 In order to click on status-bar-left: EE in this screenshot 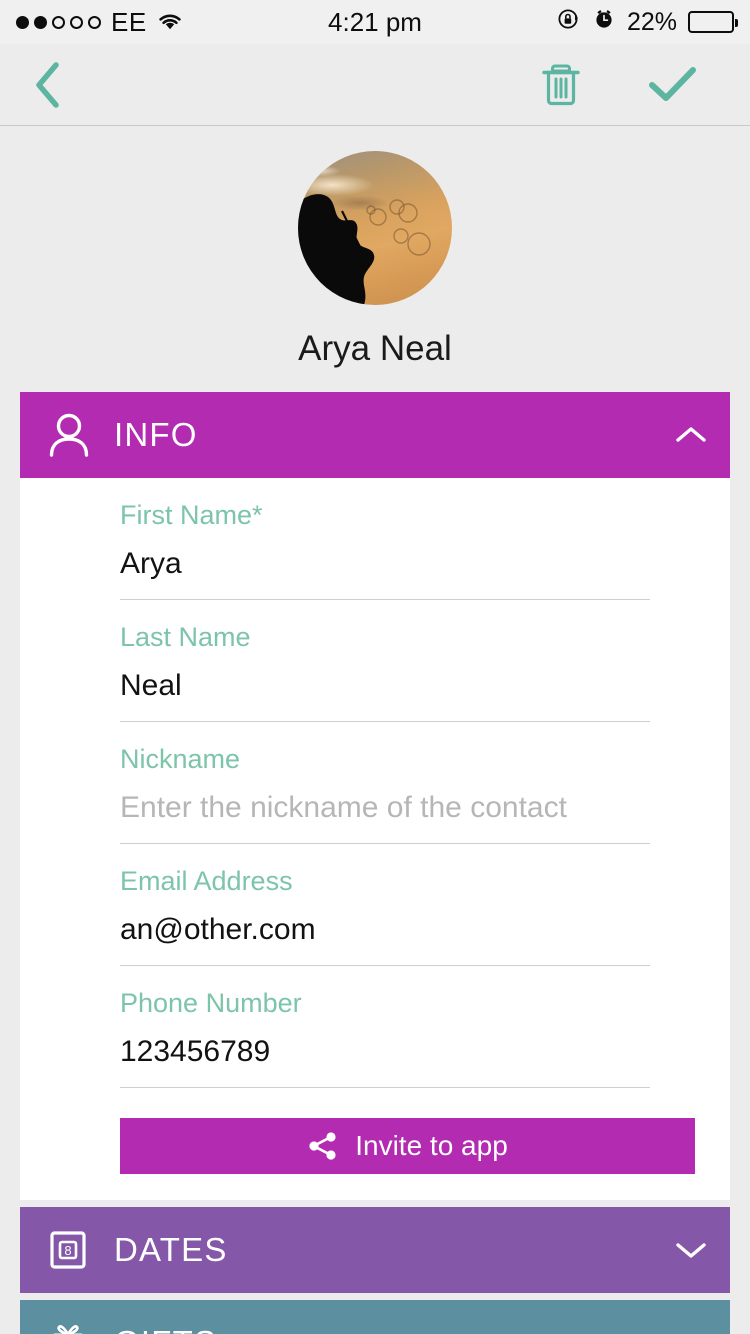, I will do `click(99, 22)`.